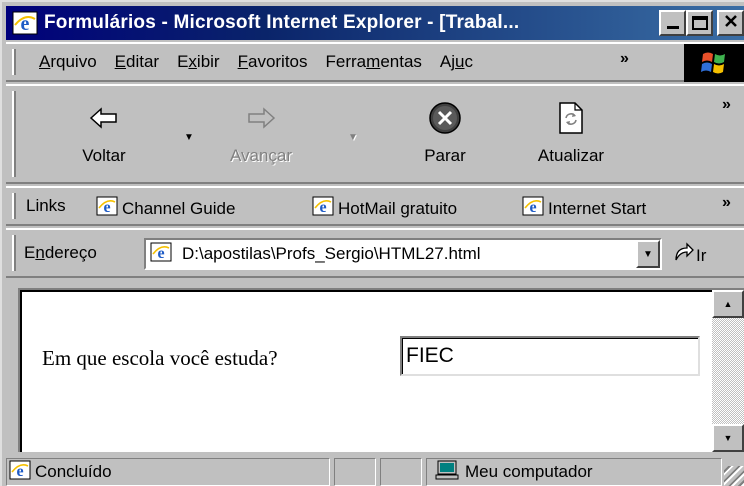  I want to click on scroll-up-button: ▲, so click(728, 304).